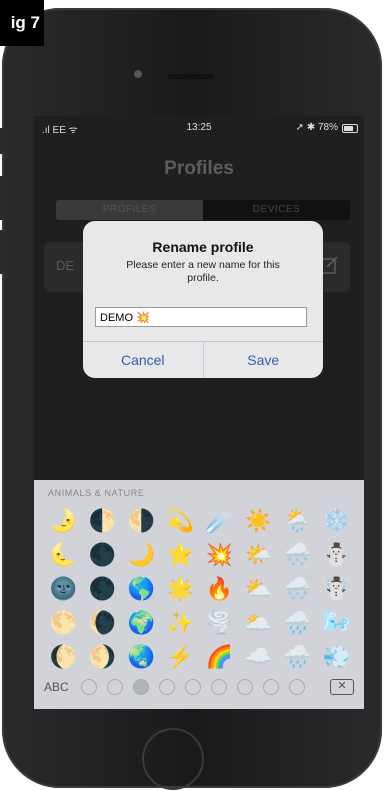 The image size is (385, 791). I want to click on profile-name-input, so click(201, 317).